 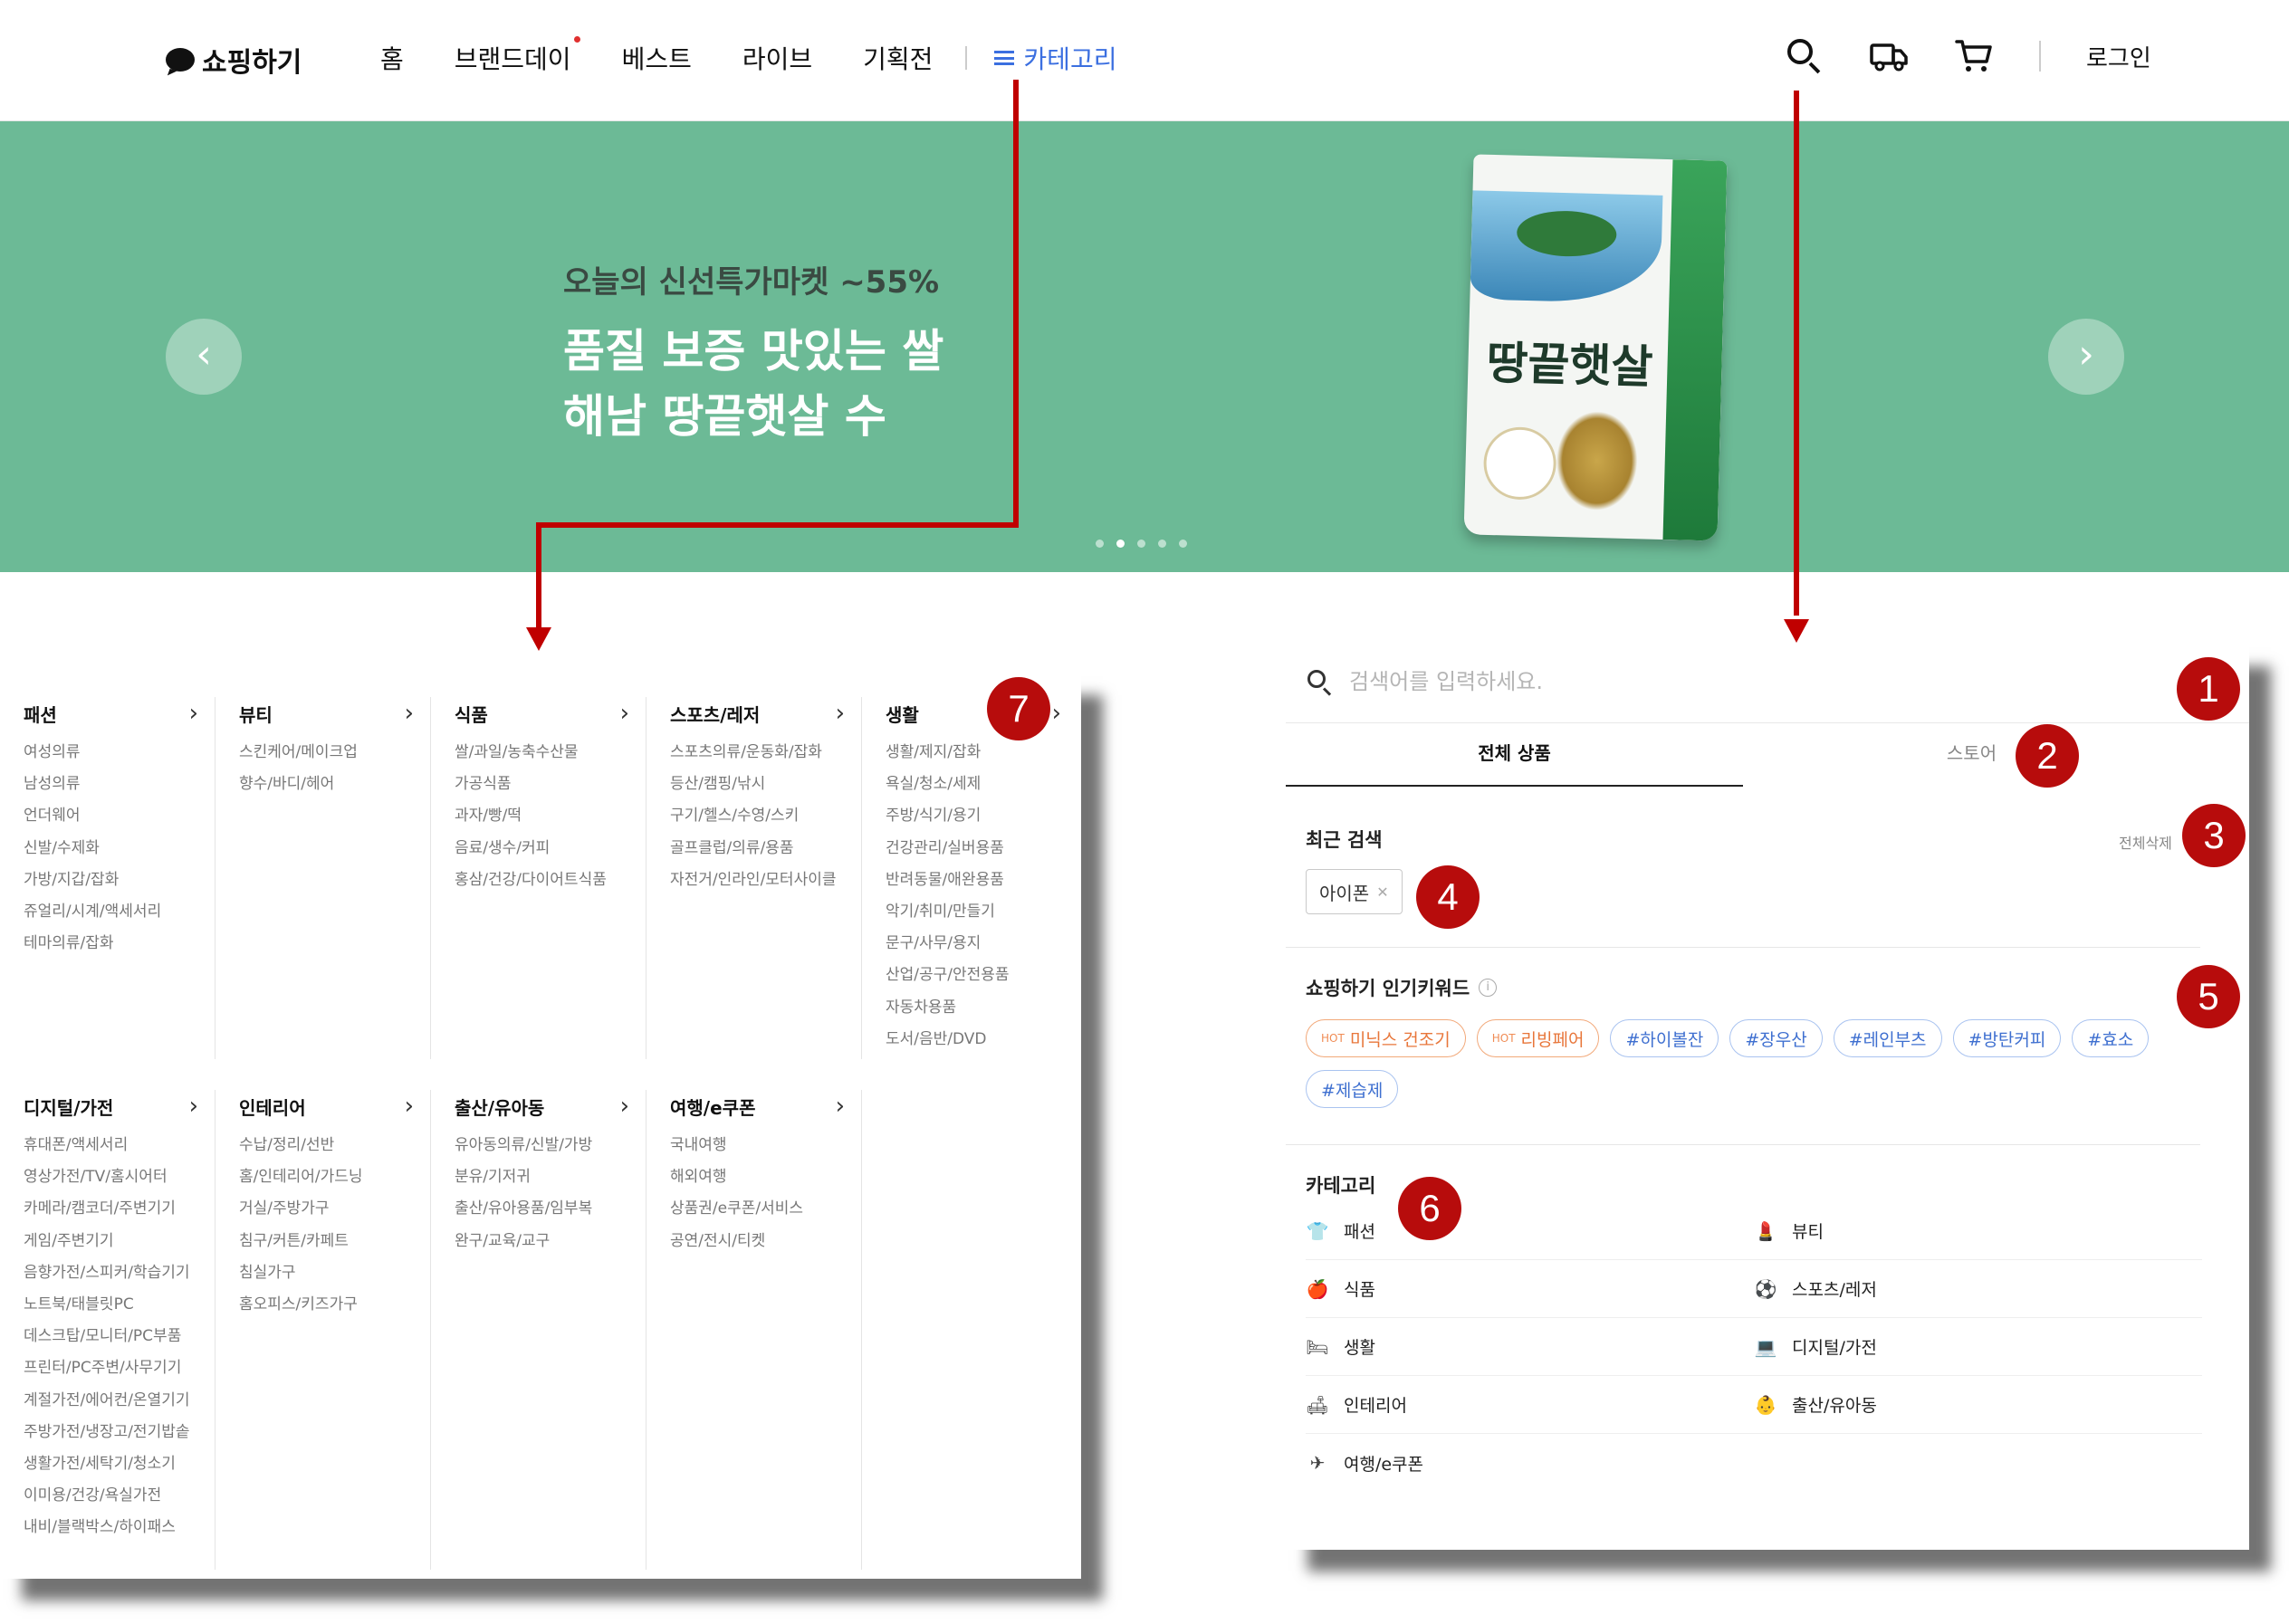 I want to click on category-item: 노트북/태블릿PC, so click(x=120, y=1305).